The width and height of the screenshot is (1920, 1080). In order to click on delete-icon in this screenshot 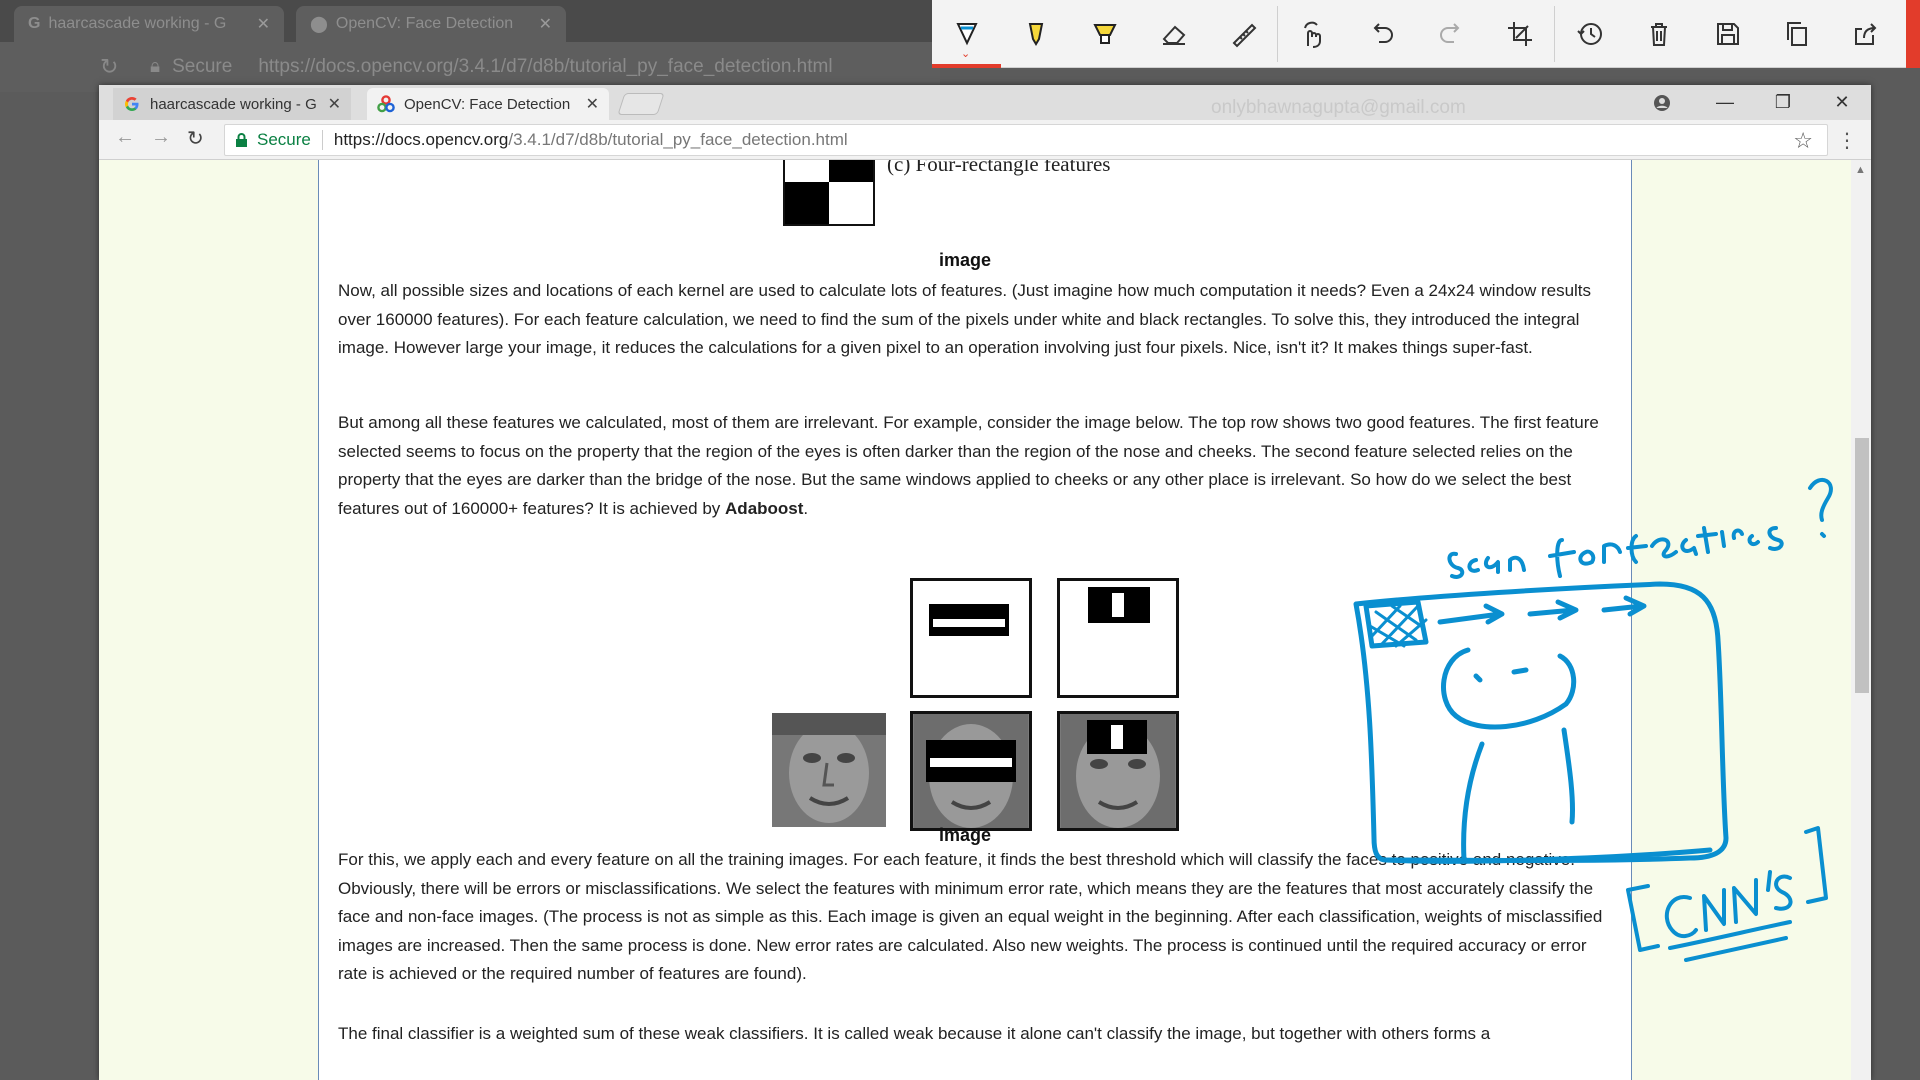, I will do `click(1658, 34)`.